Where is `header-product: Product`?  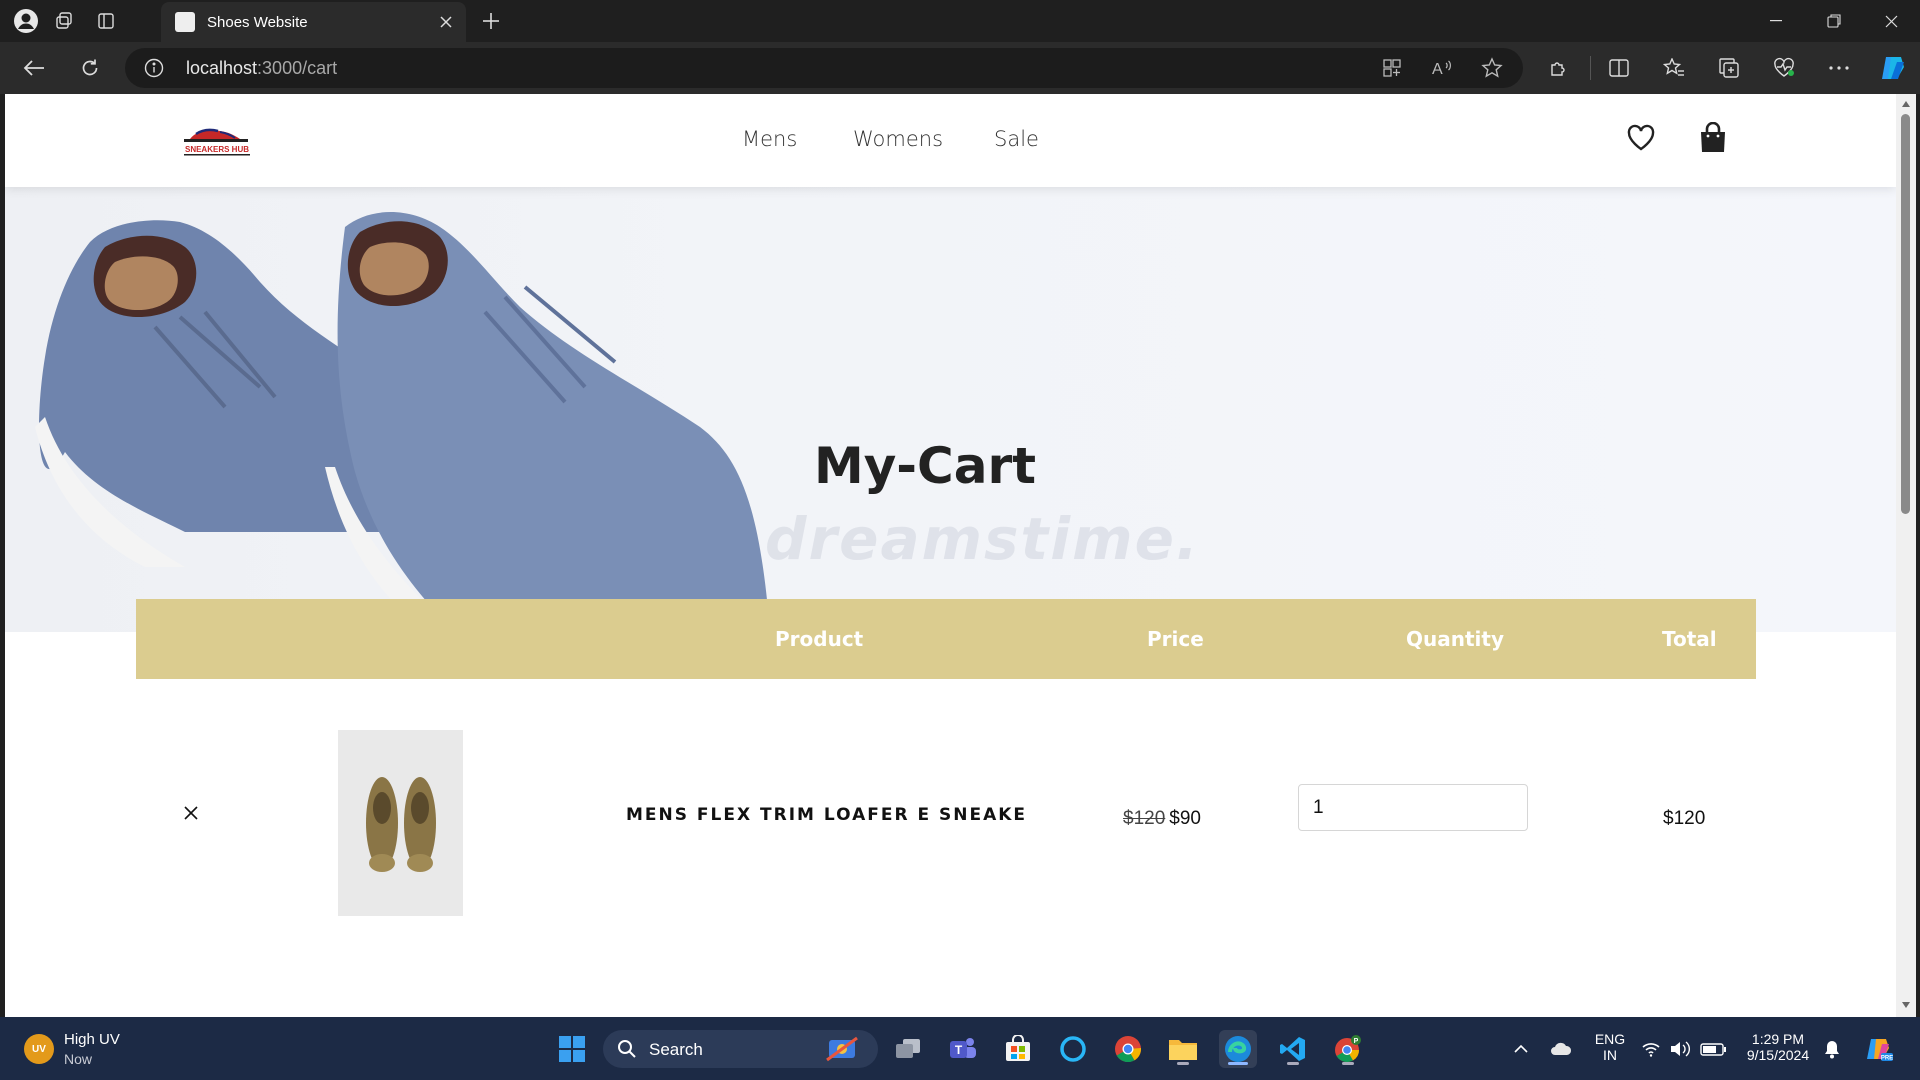 header-product: Product is located at coordinates (819, 639).